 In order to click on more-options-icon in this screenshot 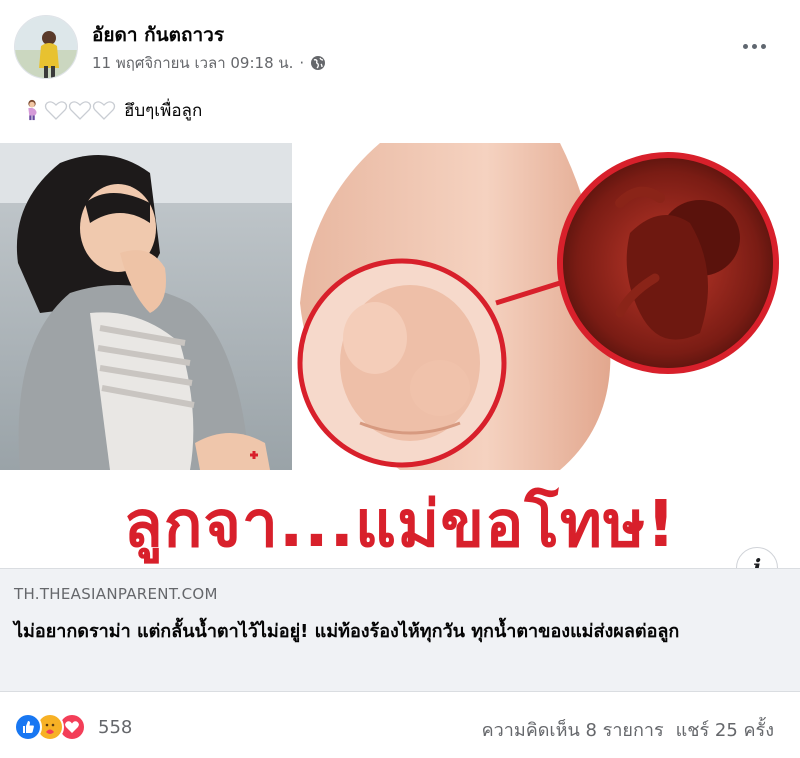, I will do `click(754, 46)`.